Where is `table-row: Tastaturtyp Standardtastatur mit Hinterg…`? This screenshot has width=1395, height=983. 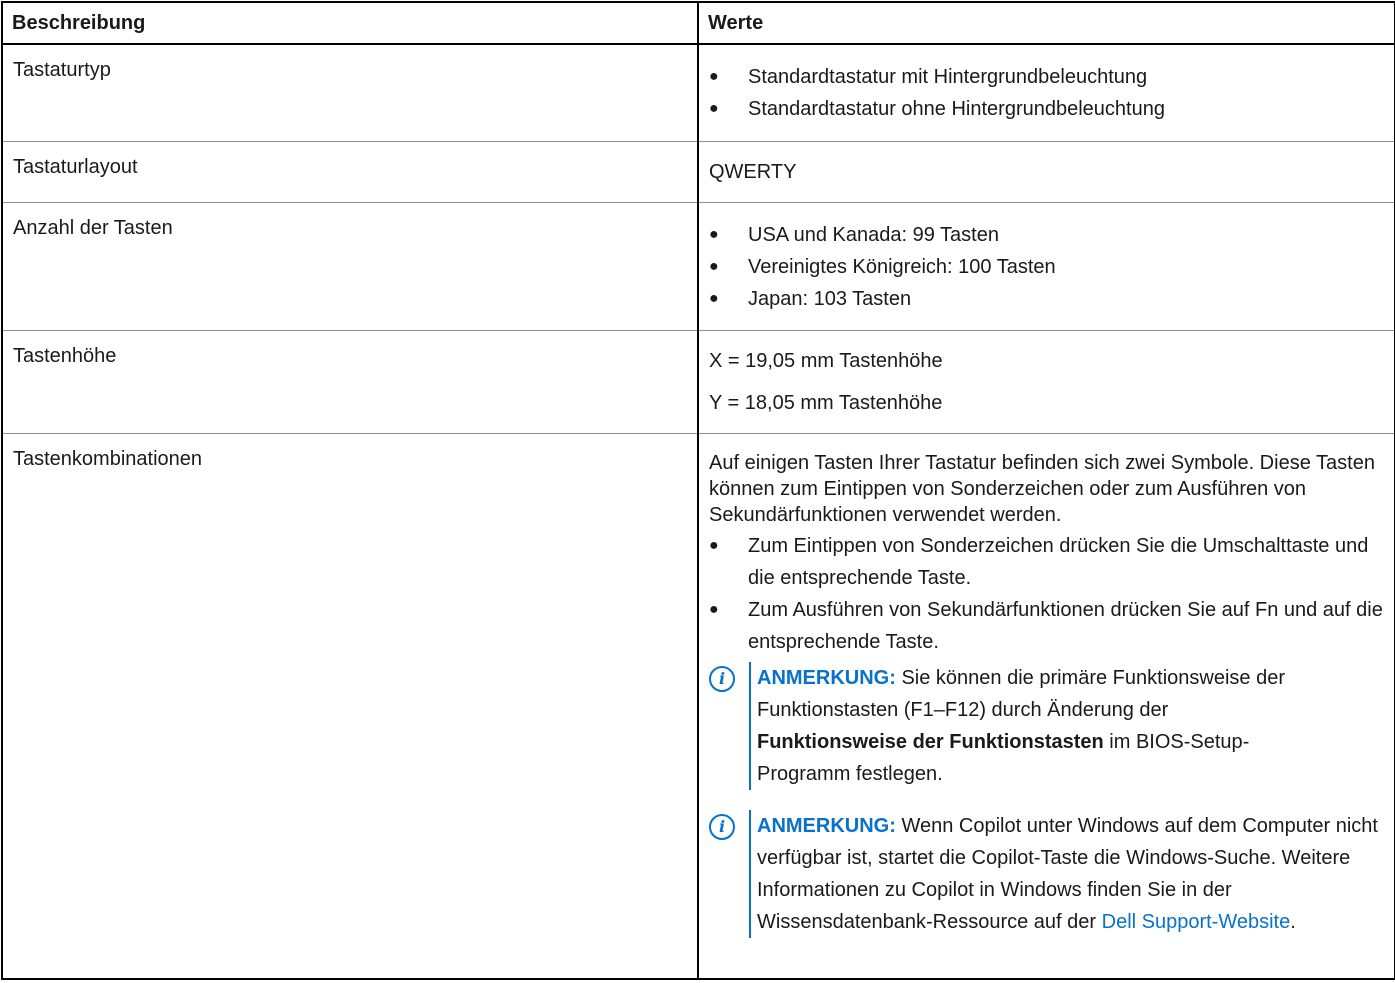
table-row: Tastaturtyp Standardtastatur mit Hinterg… is located at coordinates (698, 93).